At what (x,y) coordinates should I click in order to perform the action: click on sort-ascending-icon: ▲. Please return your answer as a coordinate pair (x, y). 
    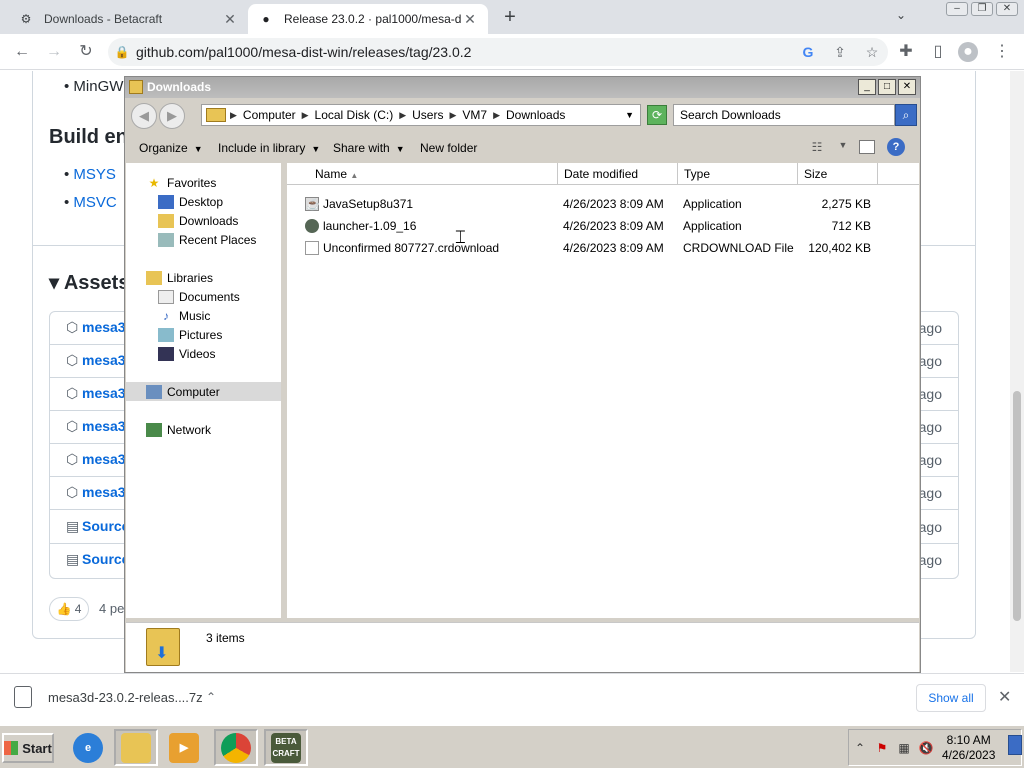
    Looking at the image, I should click on (354, 175).